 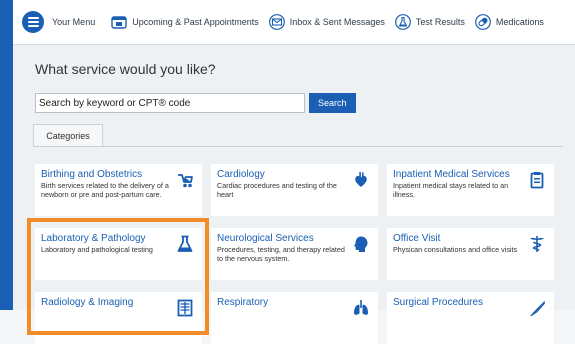 What do you see at coordinates (337, 22) in the screenshot?
I see `nav-messages-label: Inbox & Sent Messages` at bounding box center [337, 22].